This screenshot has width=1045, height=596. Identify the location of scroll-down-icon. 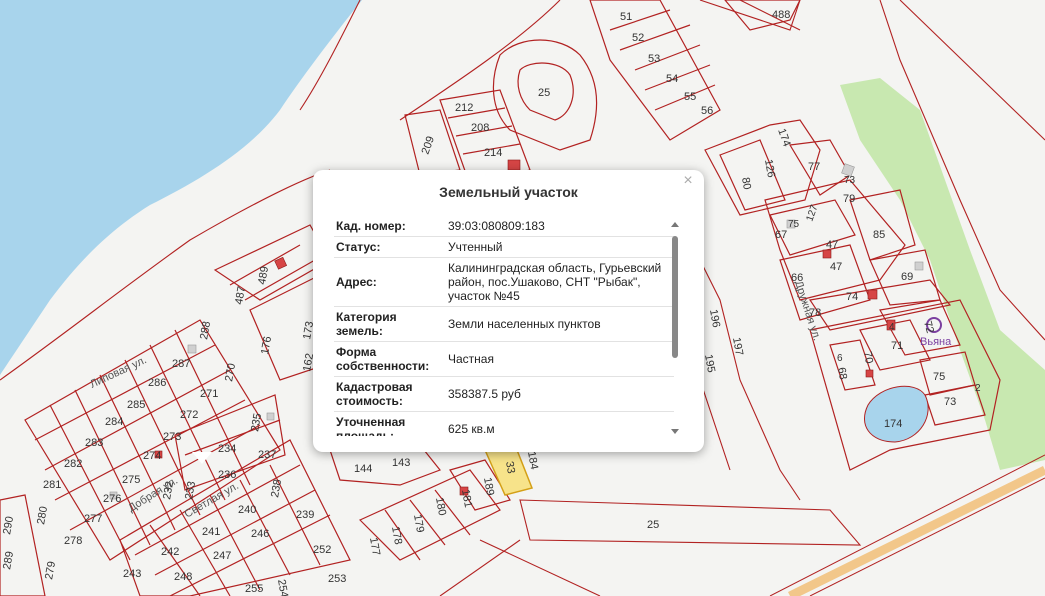
(675, 431).